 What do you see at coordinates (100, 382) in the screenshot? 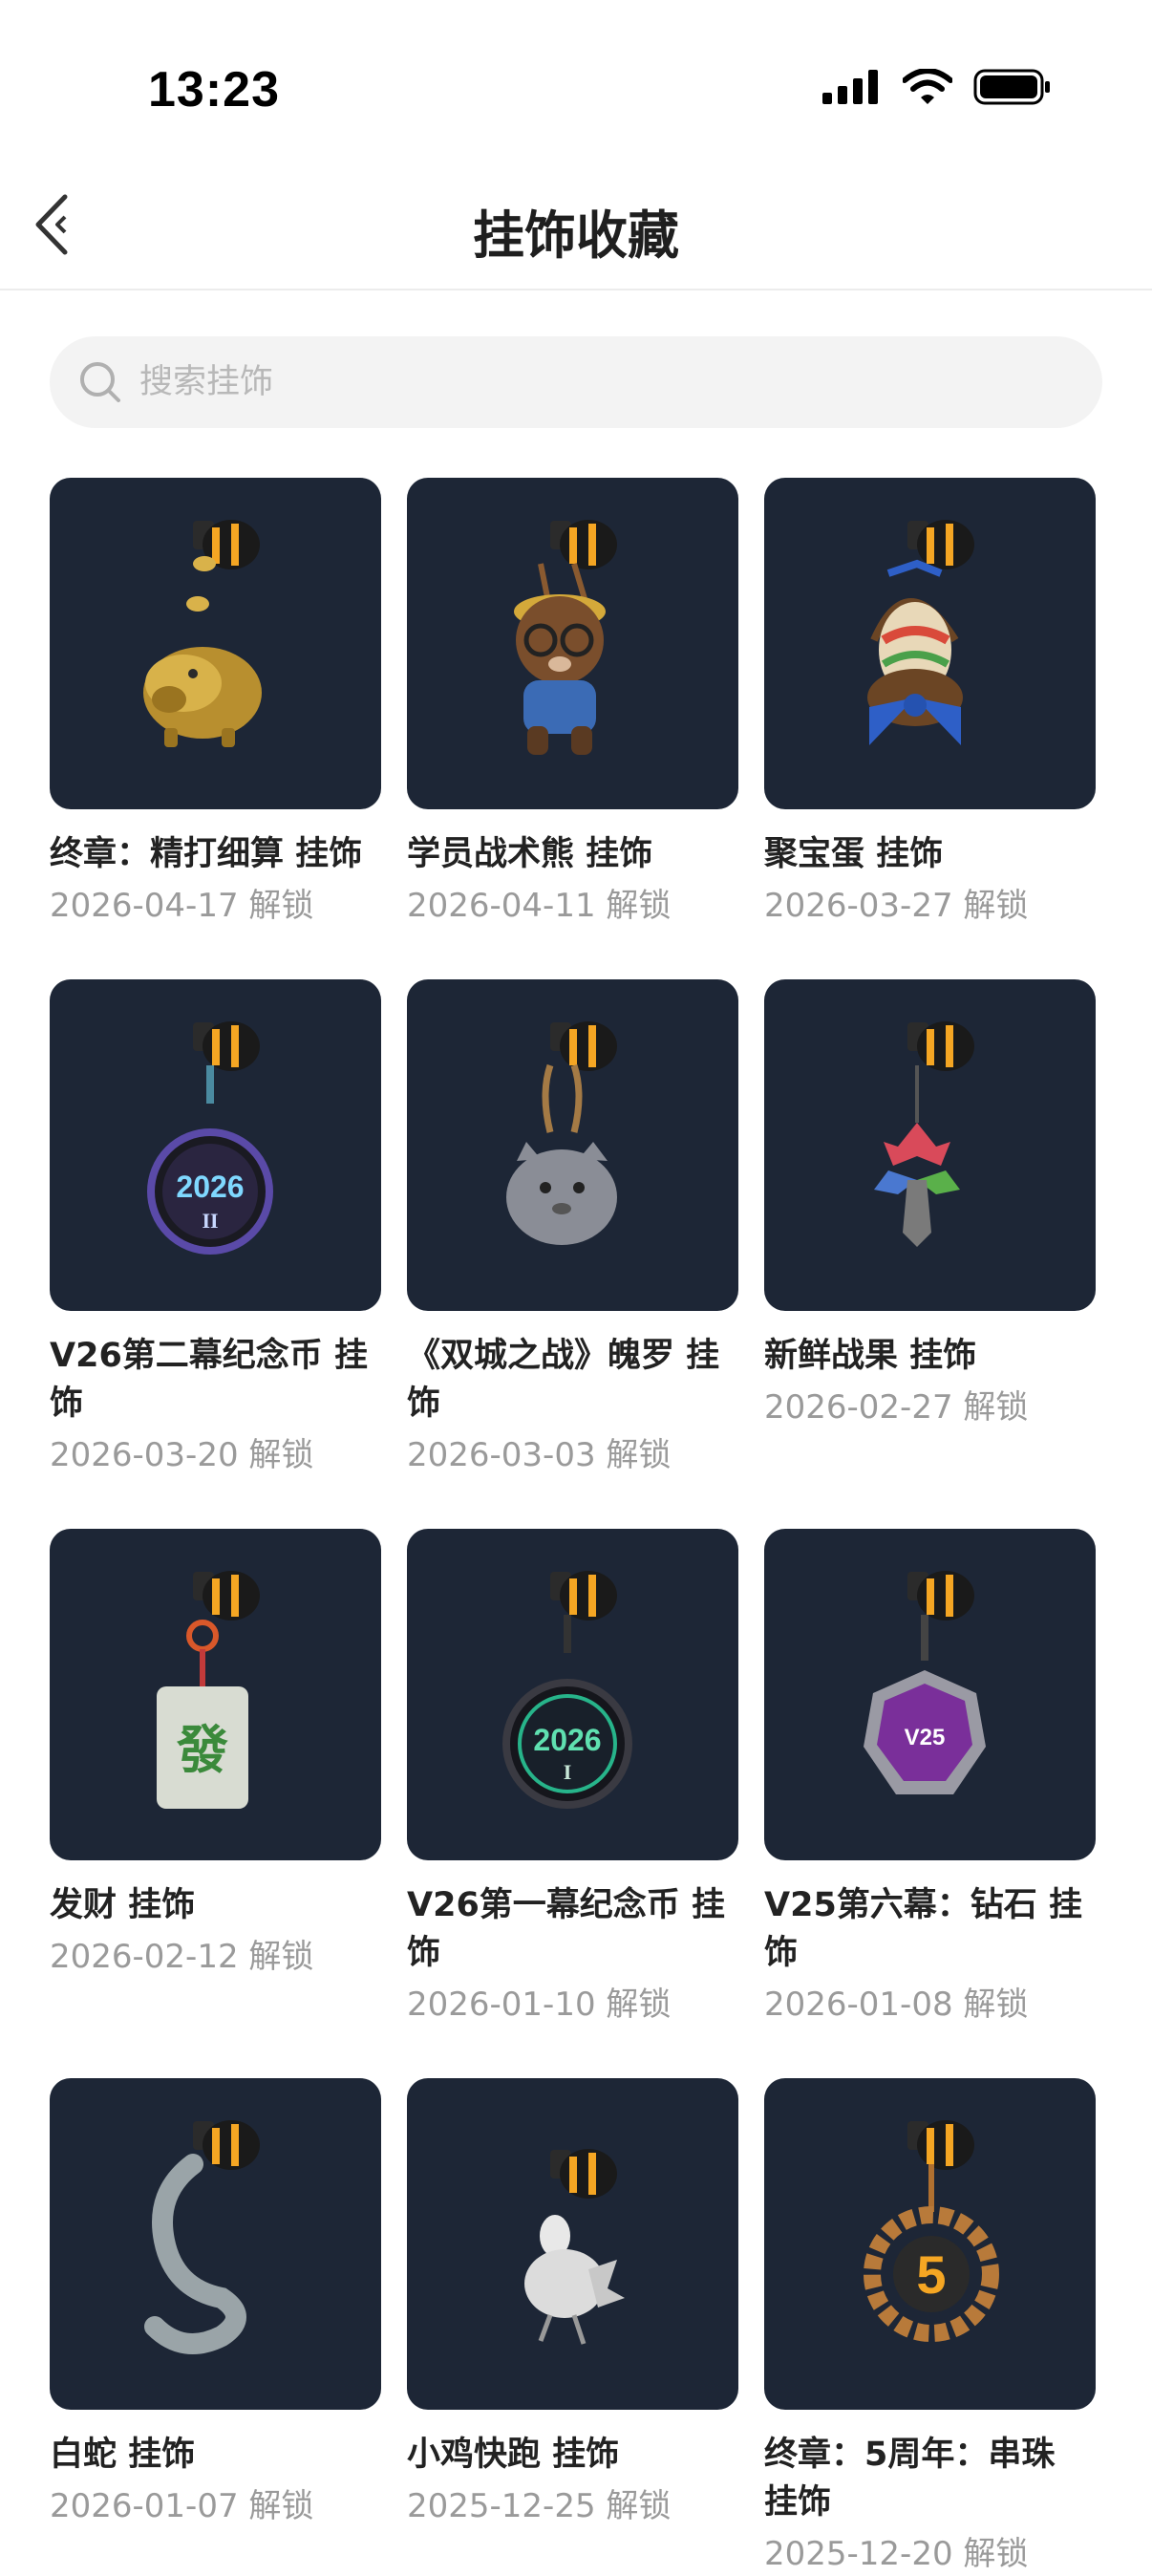
I see `search-icon` at bounding box center [100, 382].